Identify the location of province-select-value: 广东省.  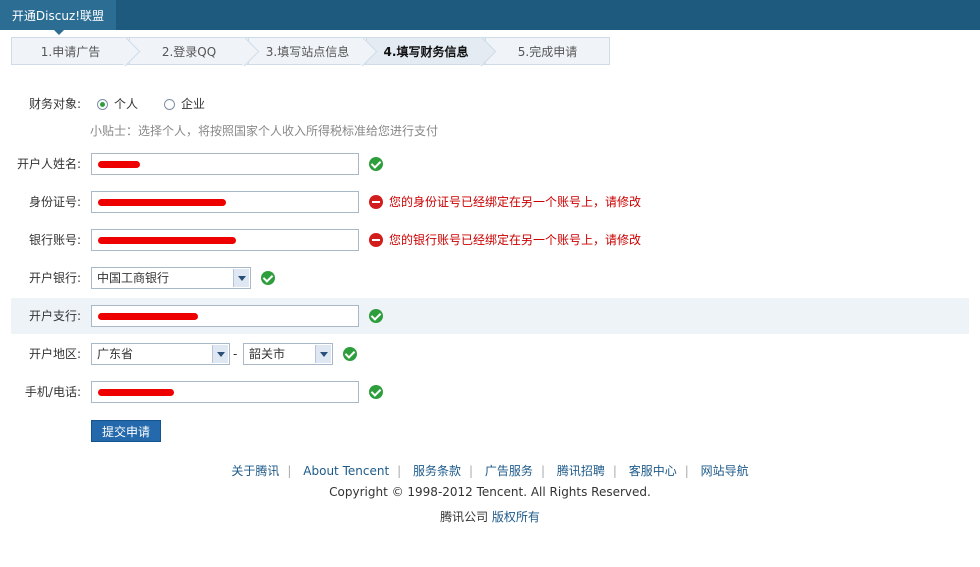
(115, 354).